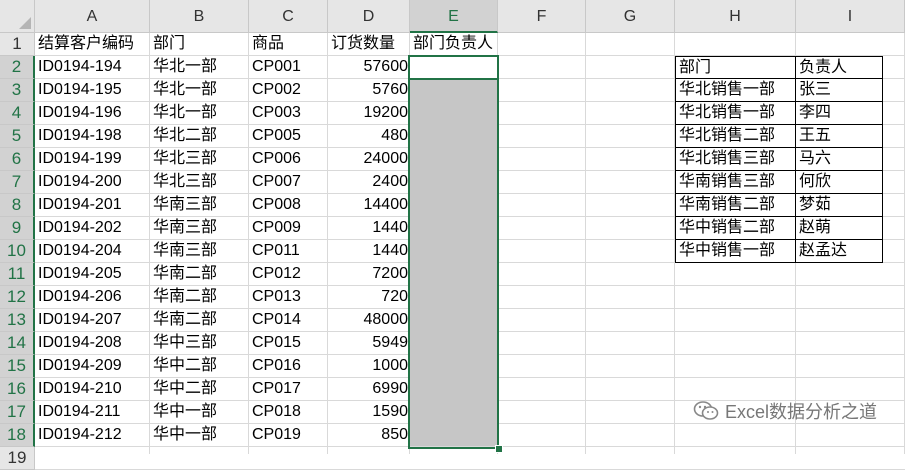  Describe the element at coordinates (289, 274) in the screenshot. I see `cell-c: CP012` at that location.